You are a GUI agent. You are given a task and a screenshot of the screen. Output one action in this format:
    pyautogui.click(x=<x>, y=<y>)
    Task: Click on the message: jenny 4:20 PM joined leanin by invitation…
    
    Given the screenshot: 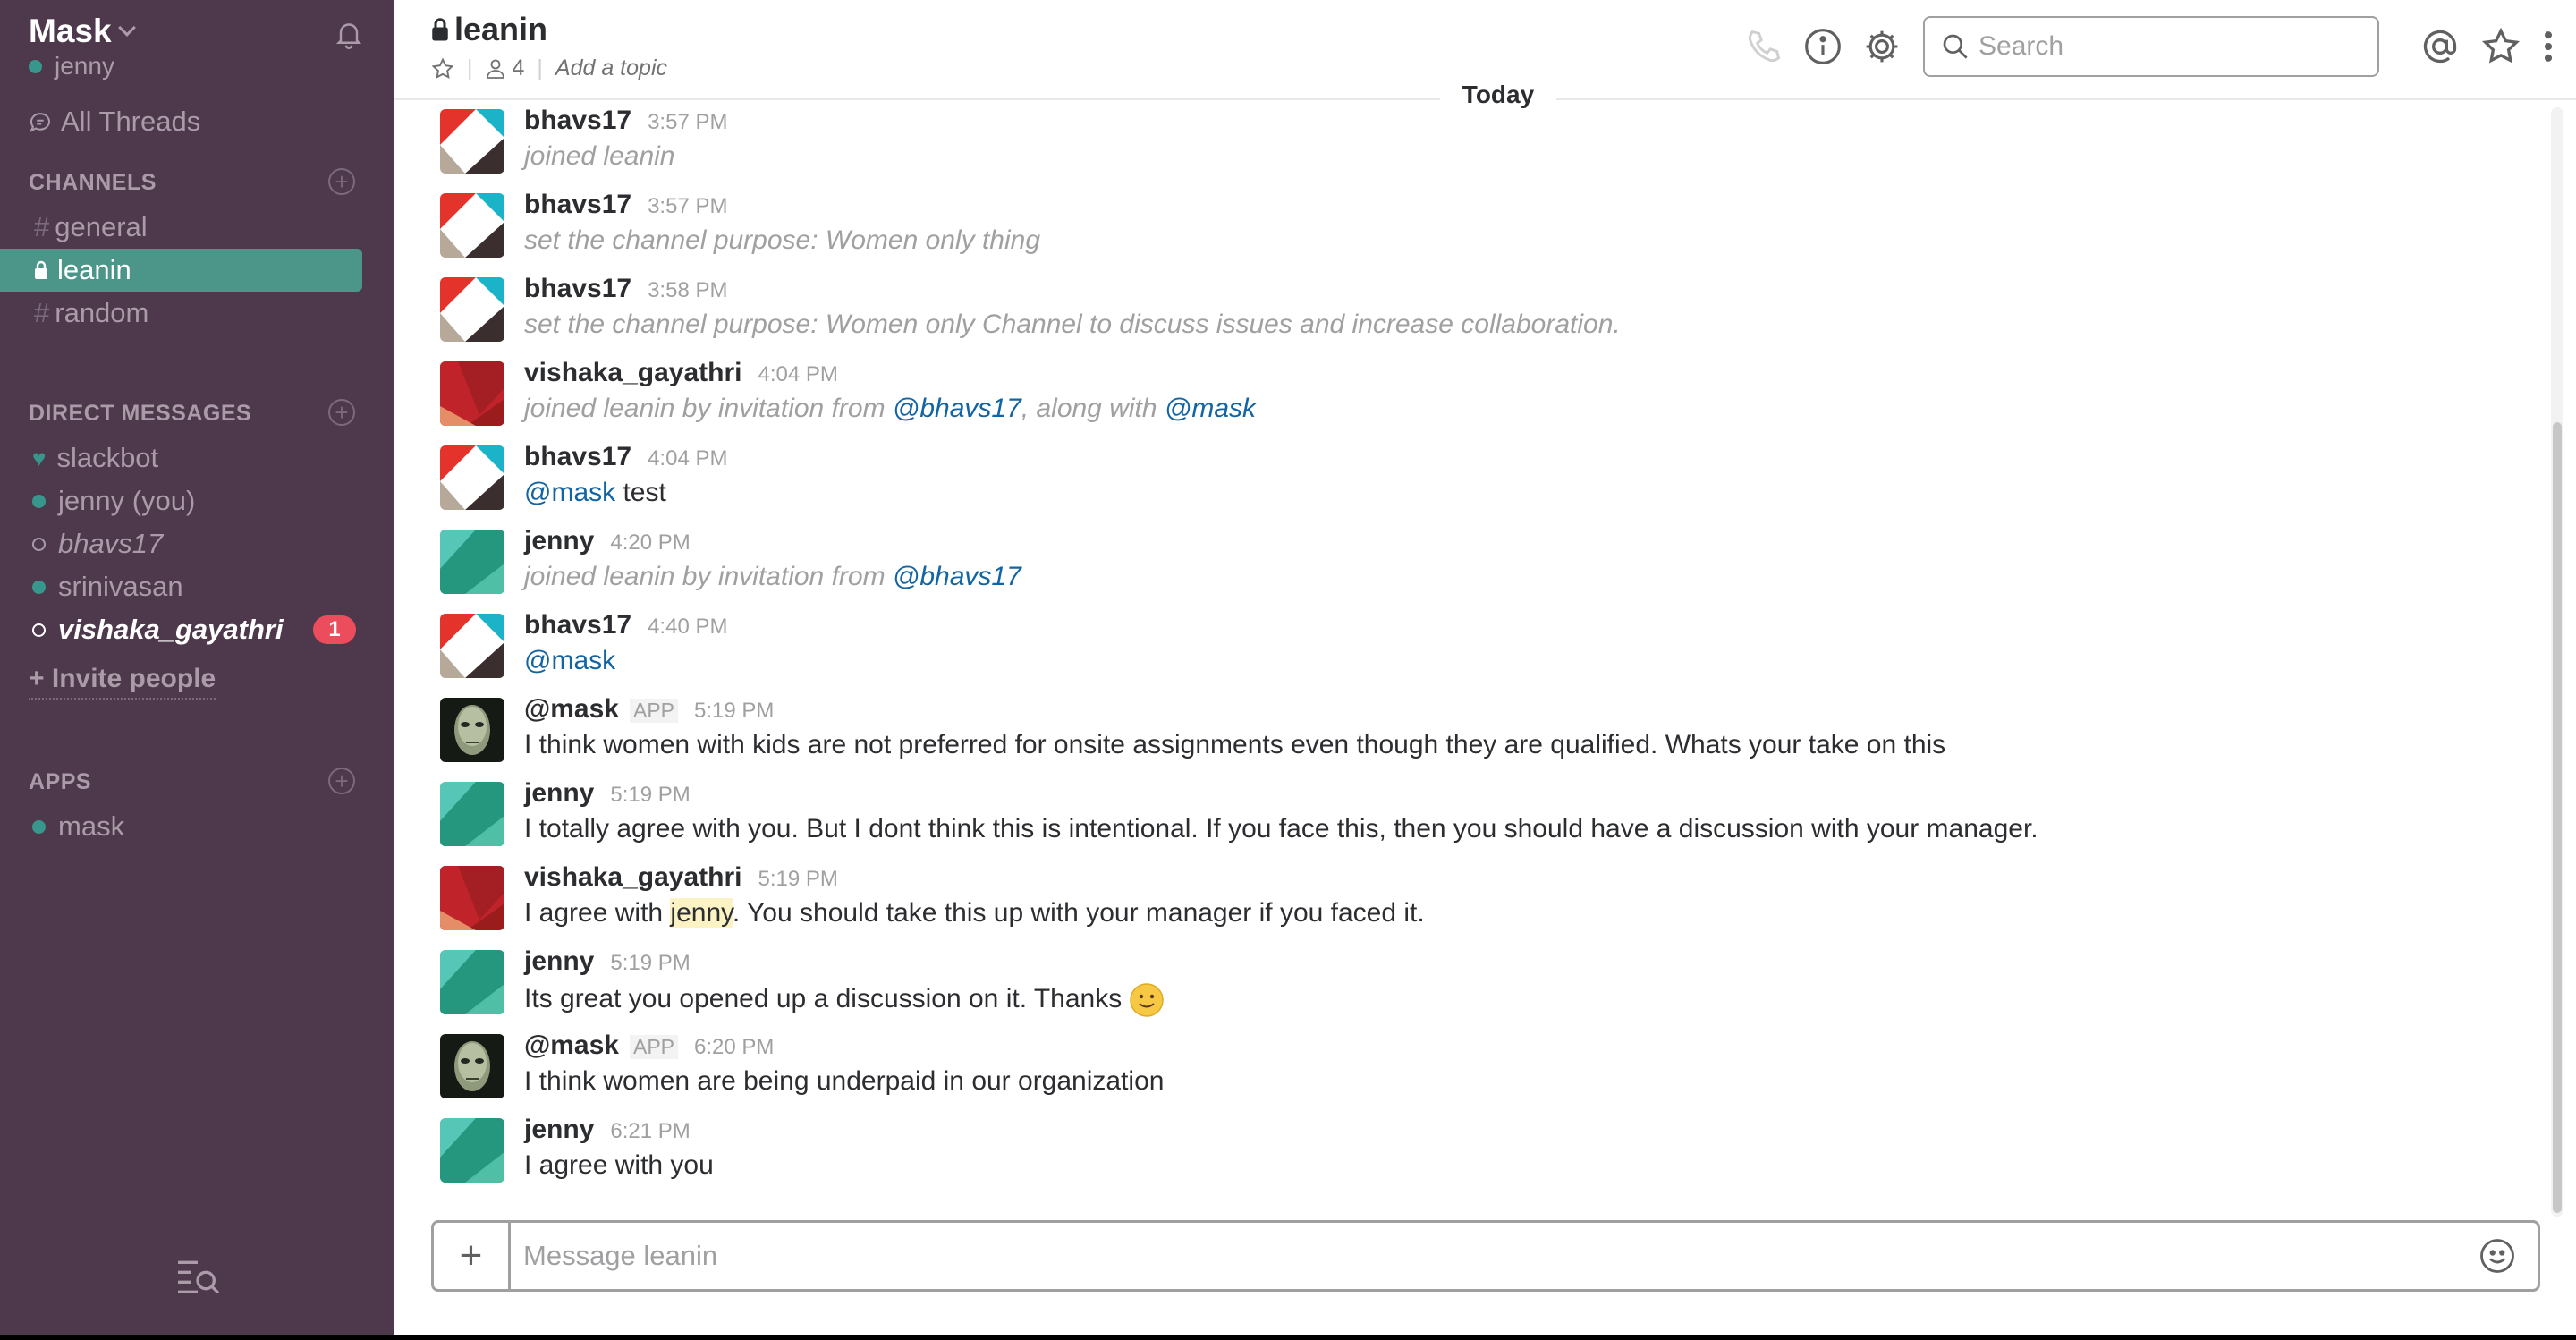 What is the action you would take?
    pyautogui.click(x=1471, y=566)
    